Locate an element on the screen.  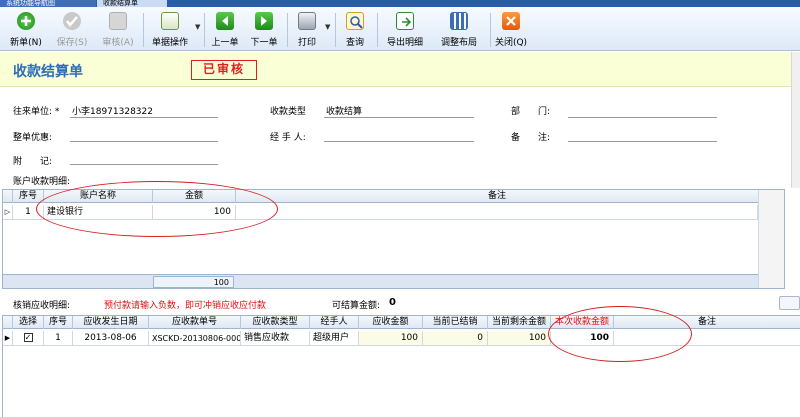
query-button: 查询 is located at coordinates (355, 29).